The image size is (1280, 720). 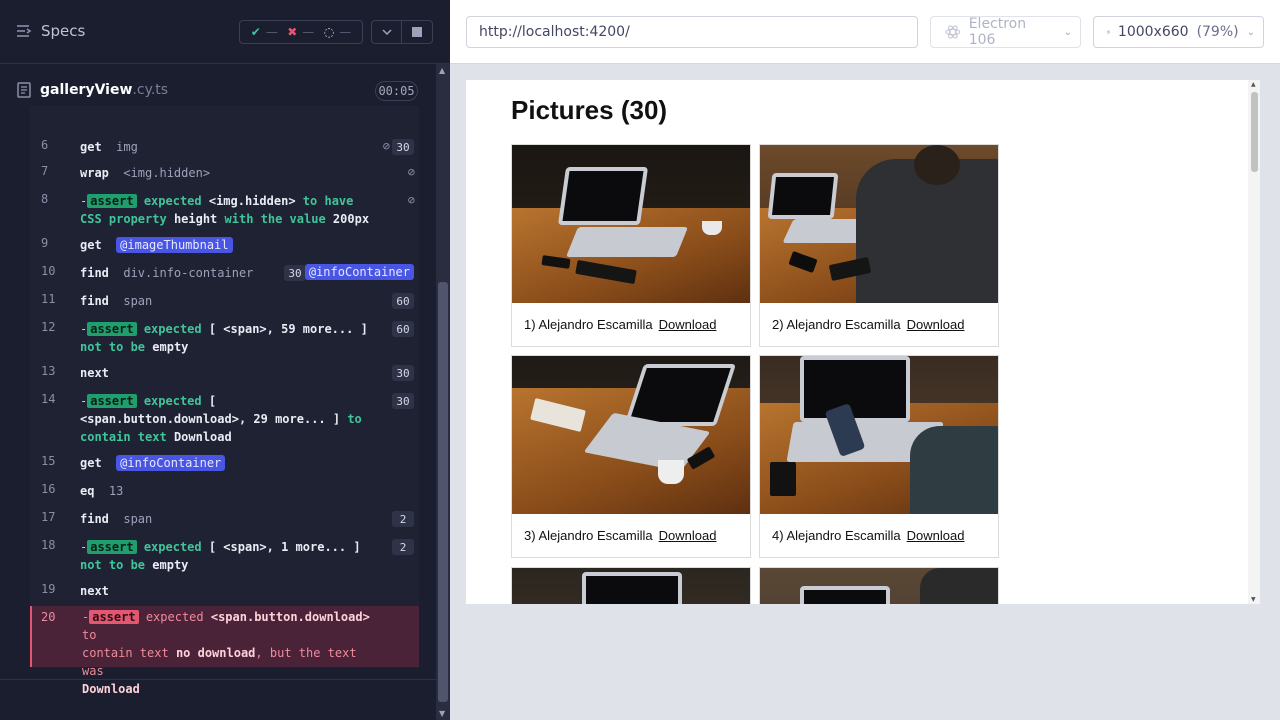 What do you see at coordinates (86, 90) in the screenshot?
I see `spec-name-text: galleryView` at bounding box center [86, 90].